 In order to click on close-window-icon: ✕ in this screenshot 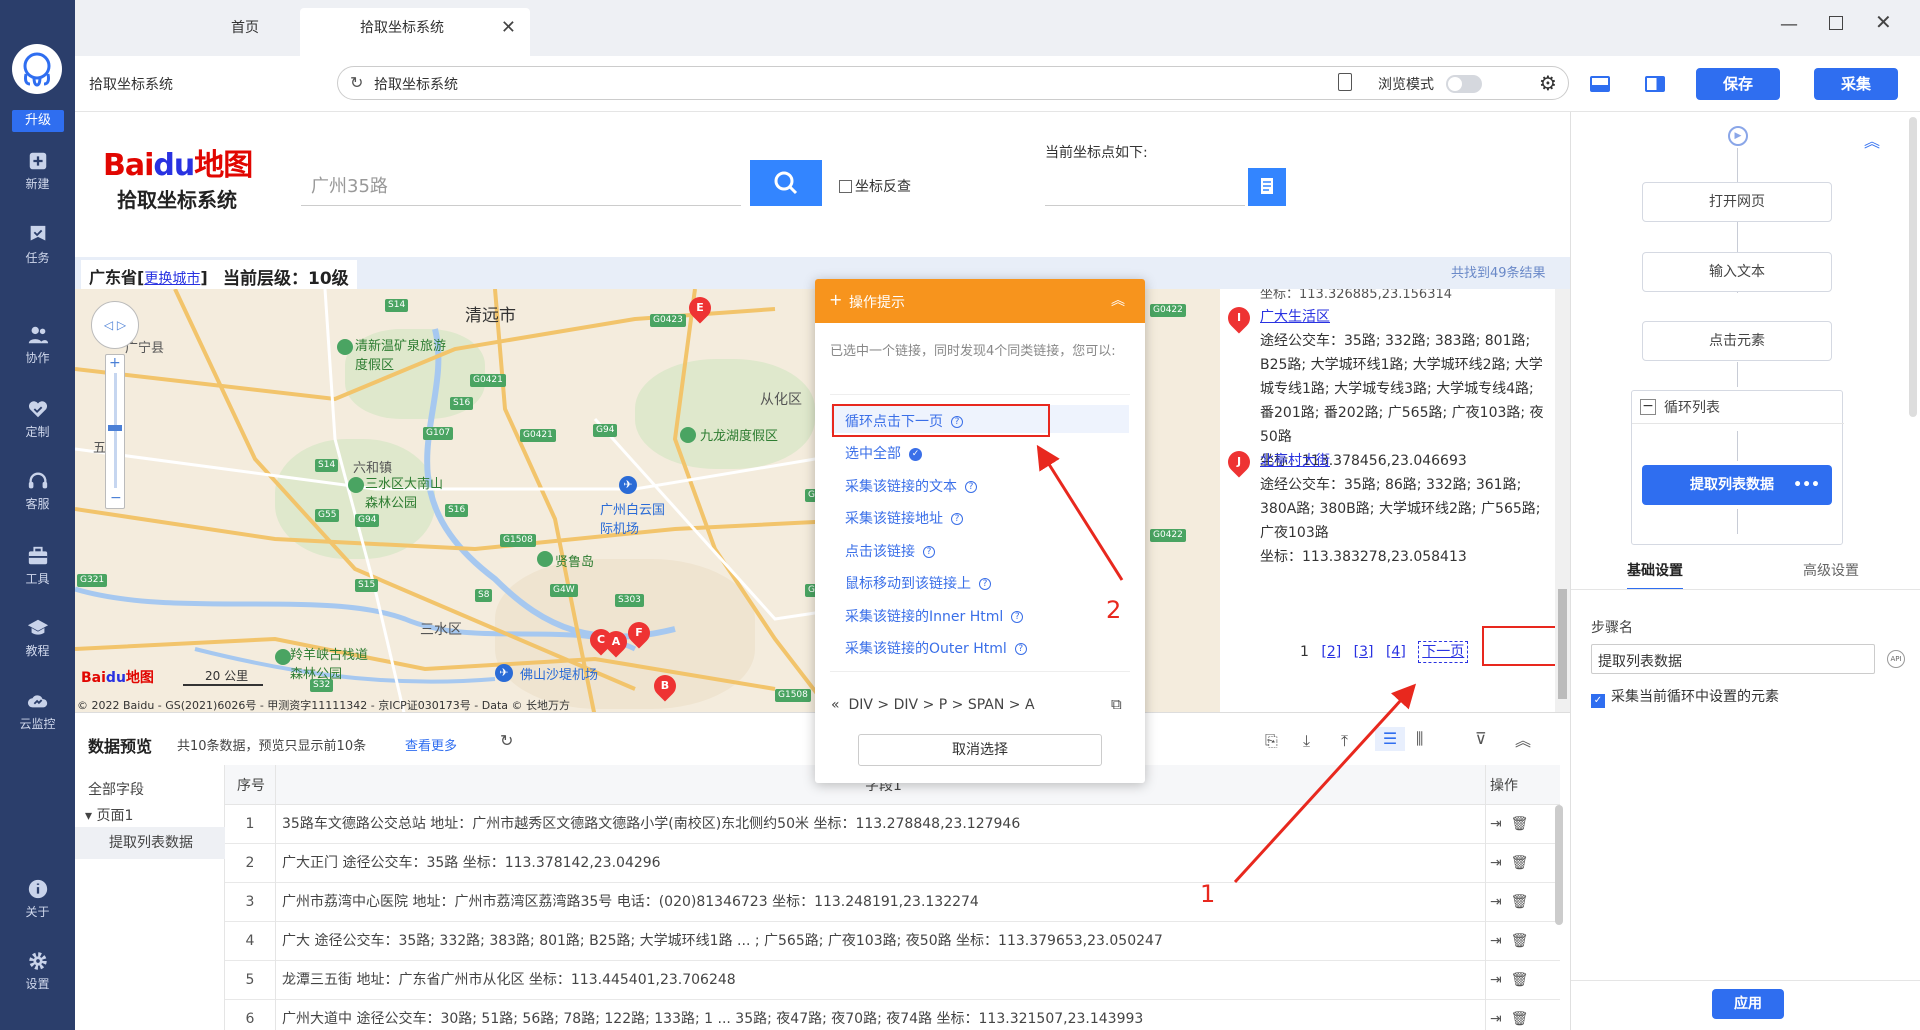, I will do `click(1883, 22)`.